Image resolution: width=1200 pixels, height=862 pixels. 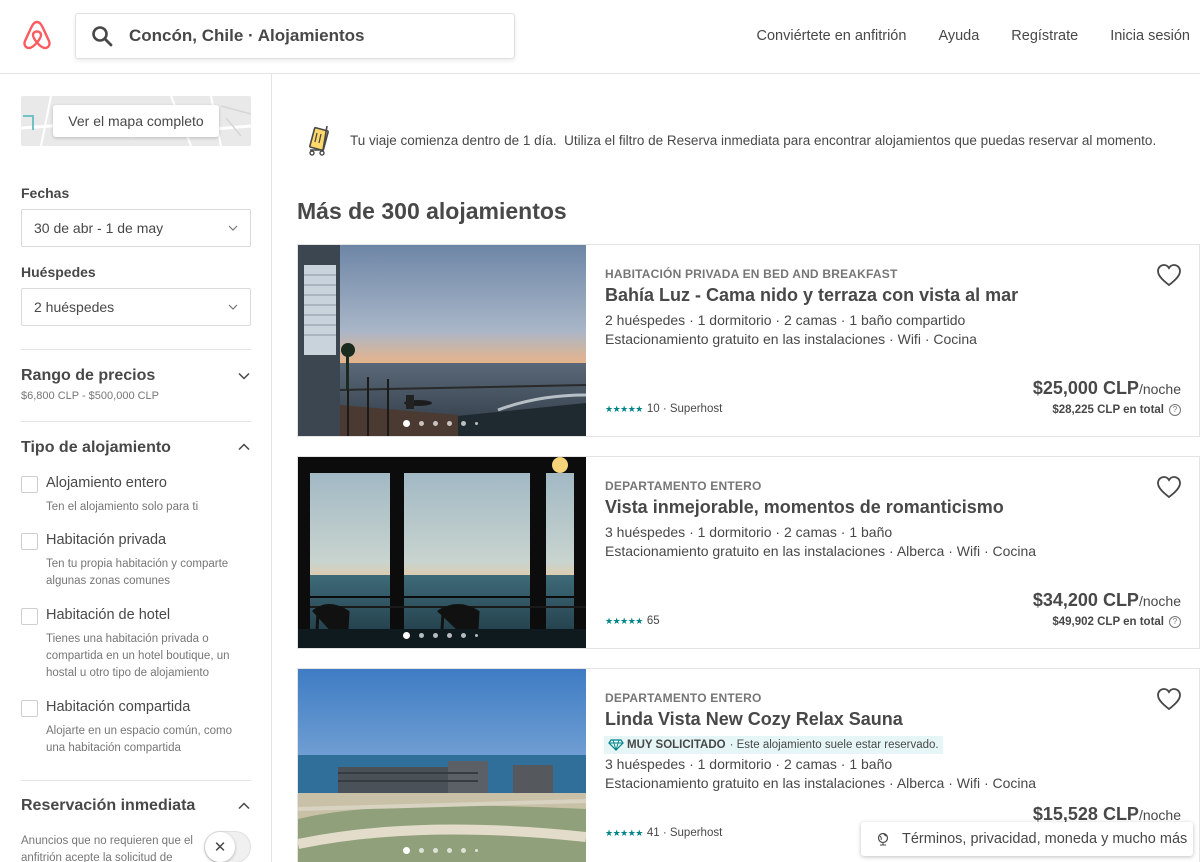 I want to click on results-title: Más de 300 alojamientos, so click(x=432, y=211).